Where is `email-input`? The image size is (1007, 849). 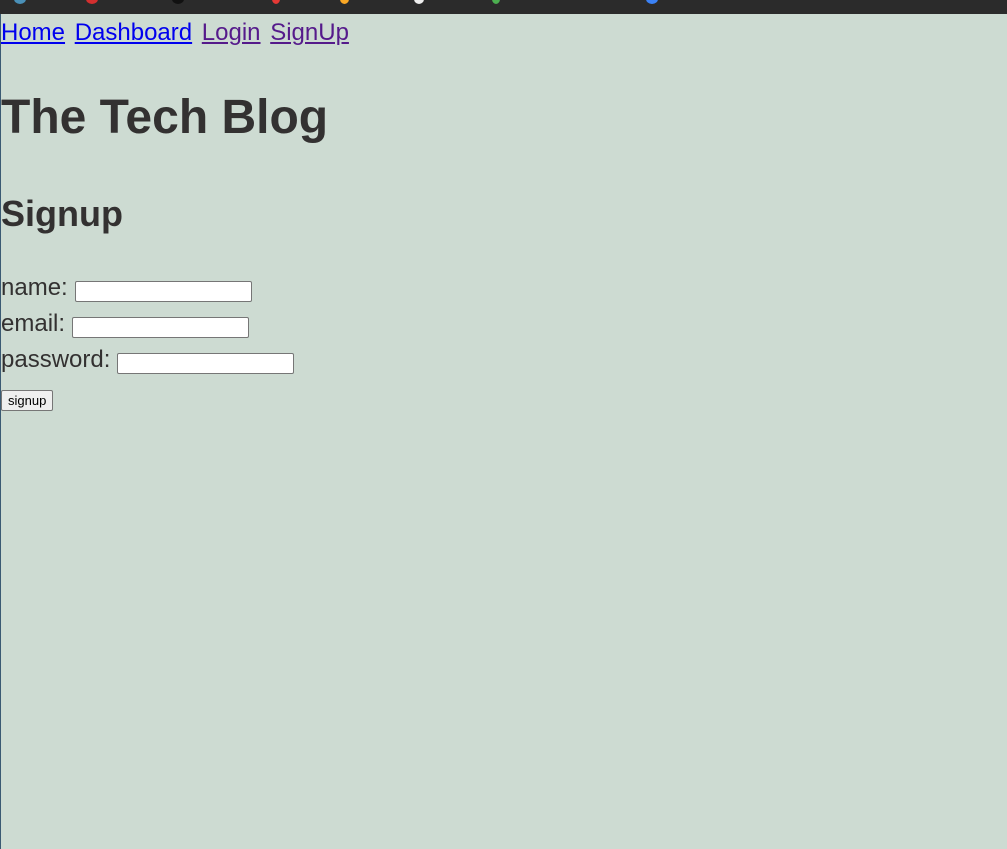 email-input is located at coordinates (161, 327).